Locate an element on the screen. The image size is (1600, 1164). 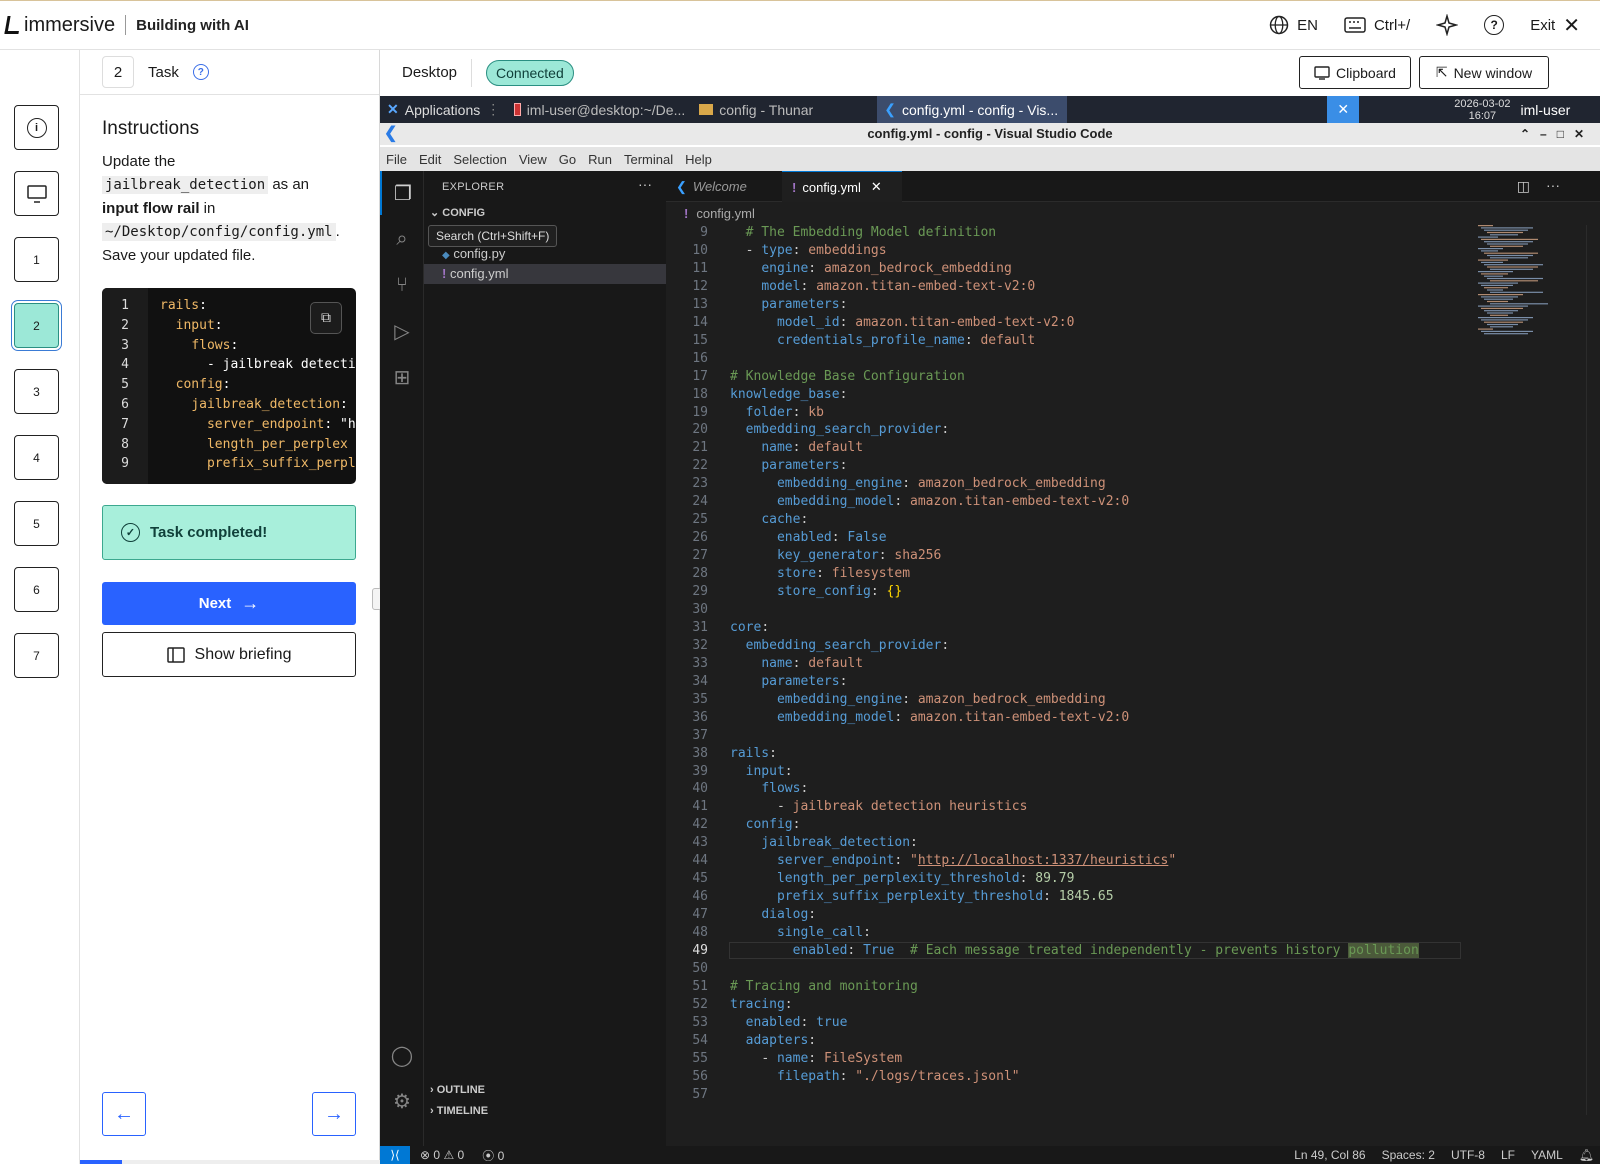
monitor-icon is located at coordinates (36, 193).